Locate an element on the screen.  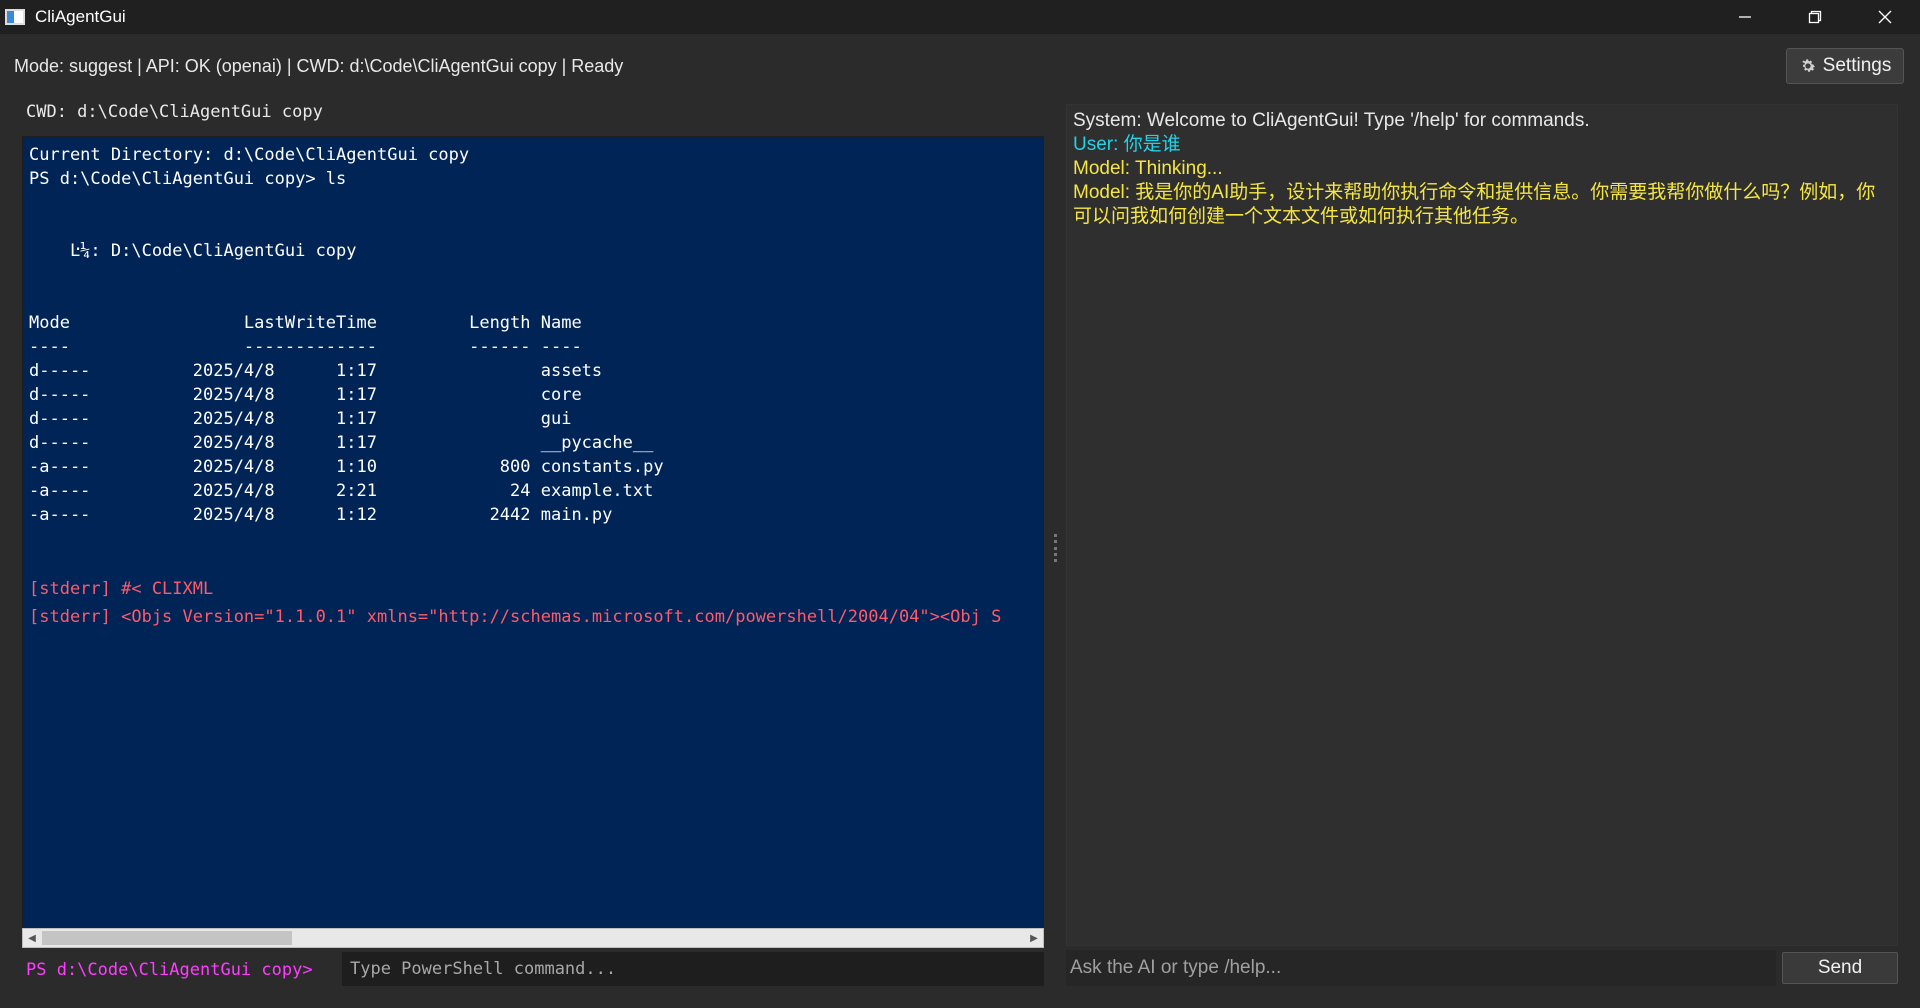
title-bar: CliAgentGui is located at coordinates (960, 17).